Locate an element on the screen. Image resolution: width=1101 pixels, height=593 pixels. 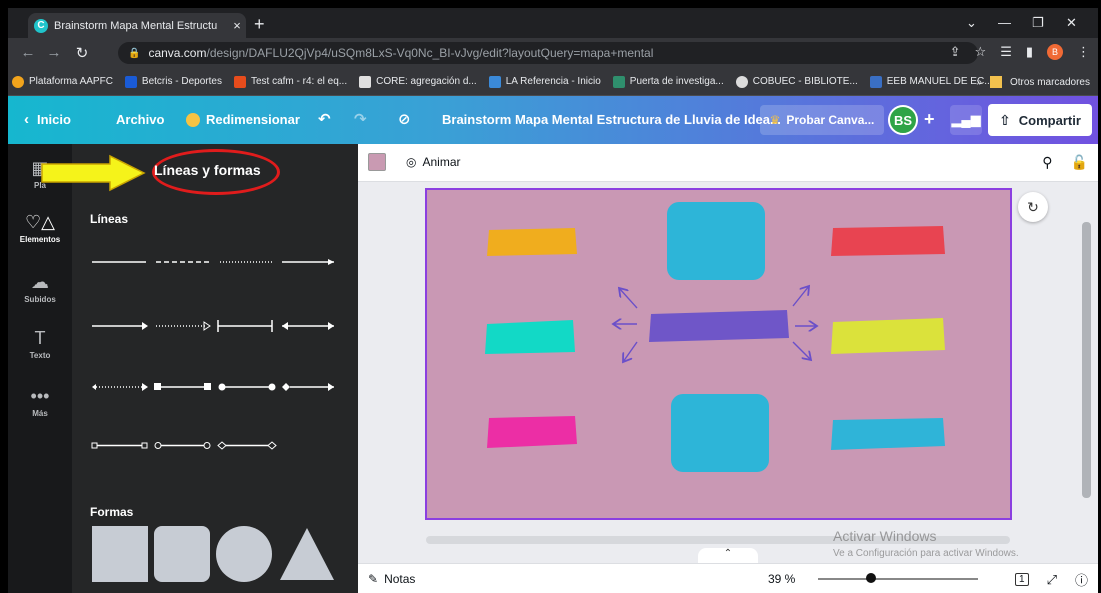
menu-dots-icon: ⋮ is located at coordinates (1083, 52).